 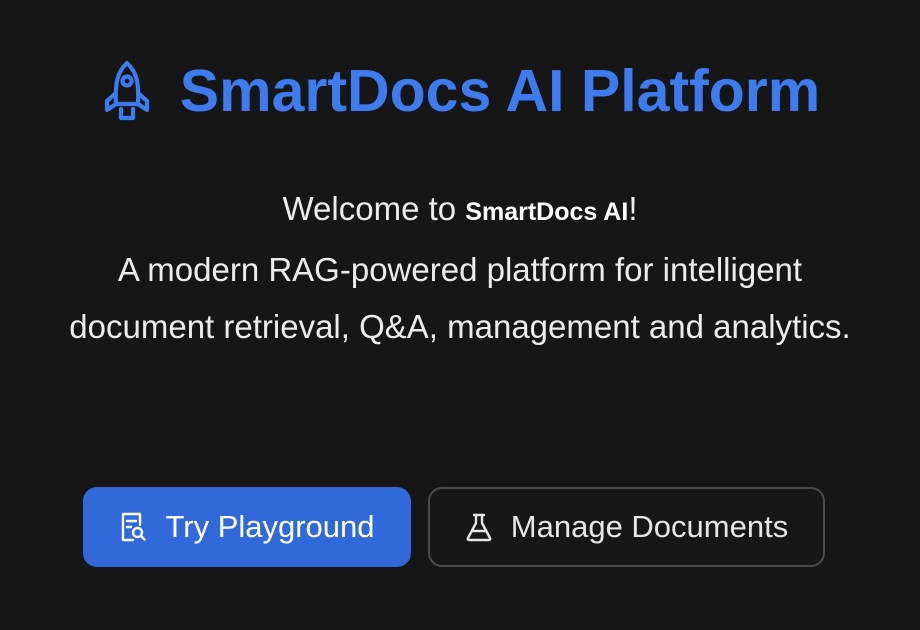 I want to click on hero-header: SmartDocs AI Platform, so click(x=460, y=91).